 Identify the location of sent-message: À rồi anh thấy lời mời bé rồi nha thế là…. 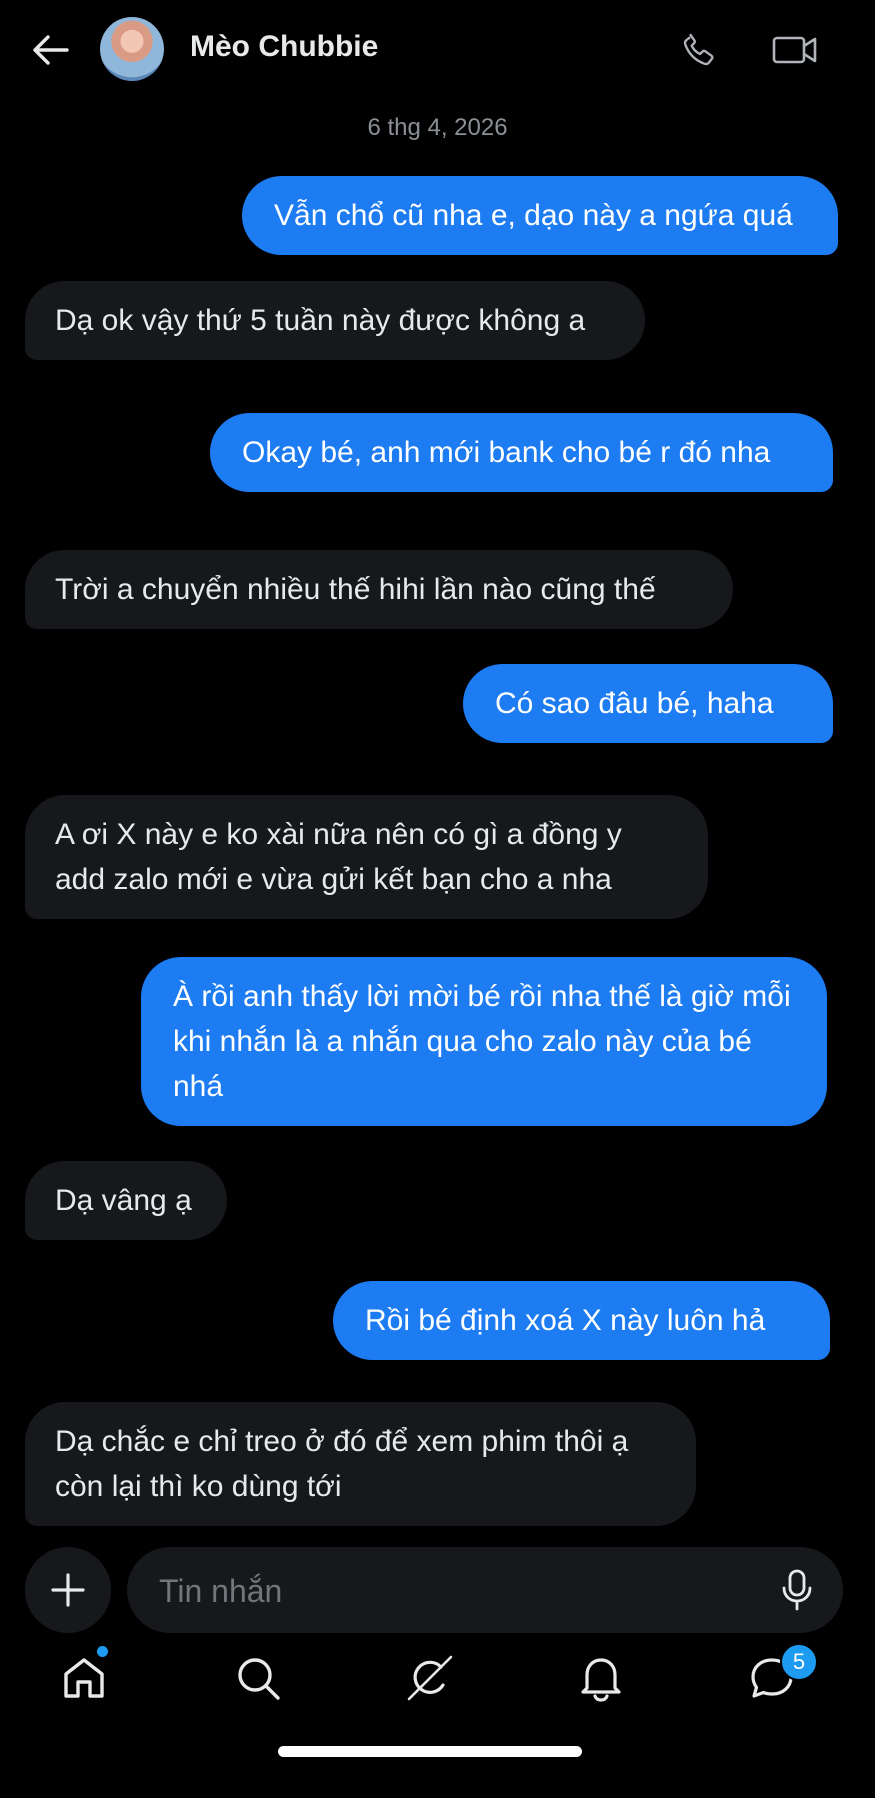
(484, 1041).